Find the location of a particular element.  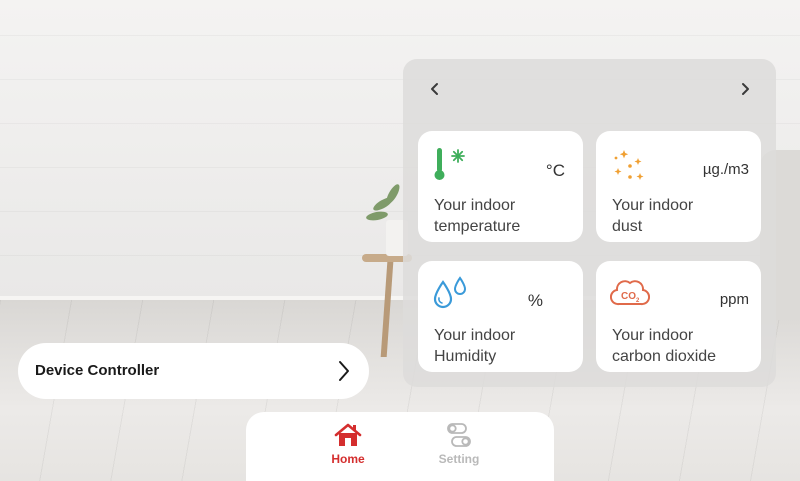

humidity-card: % Your indoor Humidity is located at coordinates (500, 316).